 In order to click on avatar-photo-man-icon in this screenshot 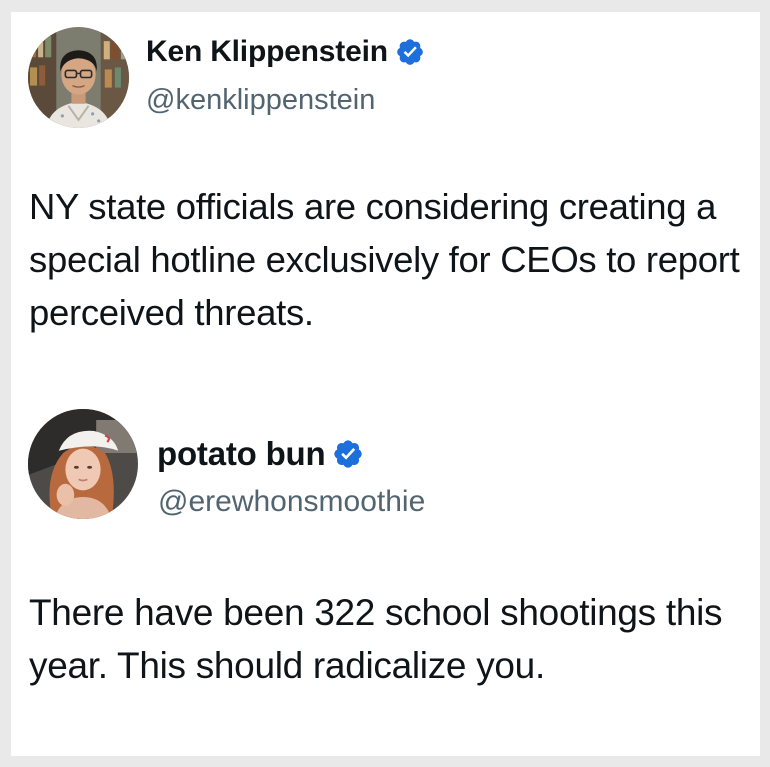, I will do `click(78, 77)`.